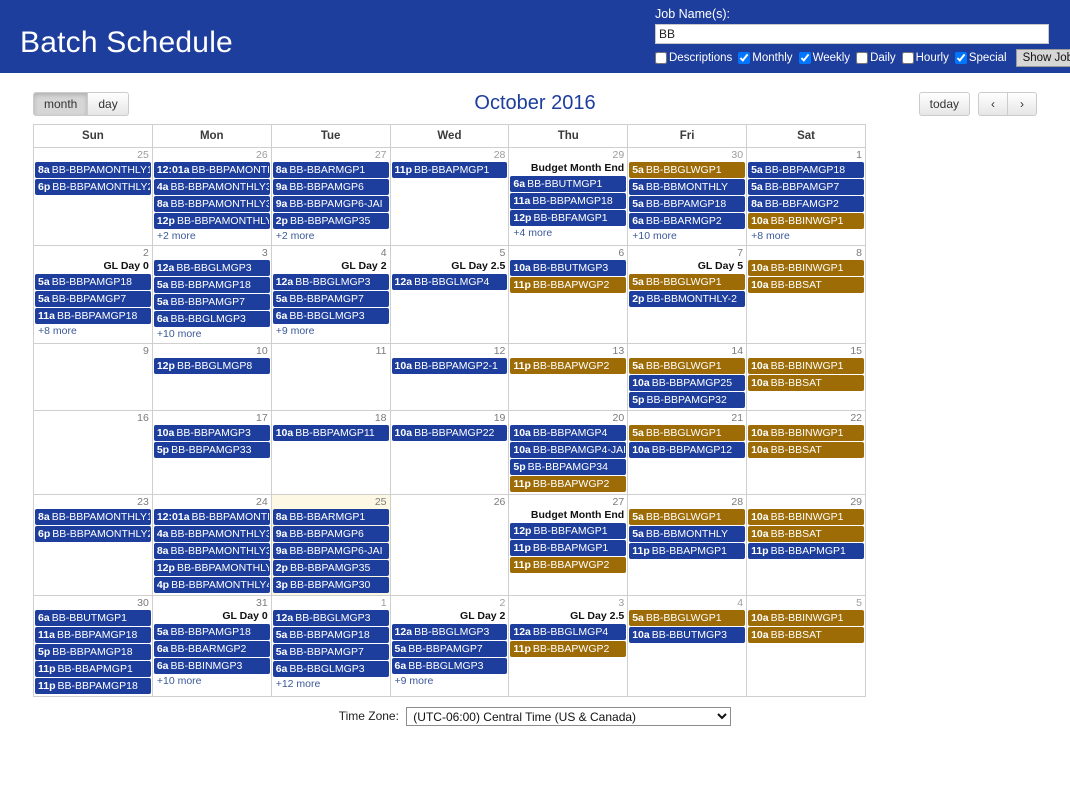 This screenshot has width=1070, height=797. Describe the element at coordinates (211, 632) in the screenshot. I see `calendar-event: 5a BB-BBPAMGP18` at that location.